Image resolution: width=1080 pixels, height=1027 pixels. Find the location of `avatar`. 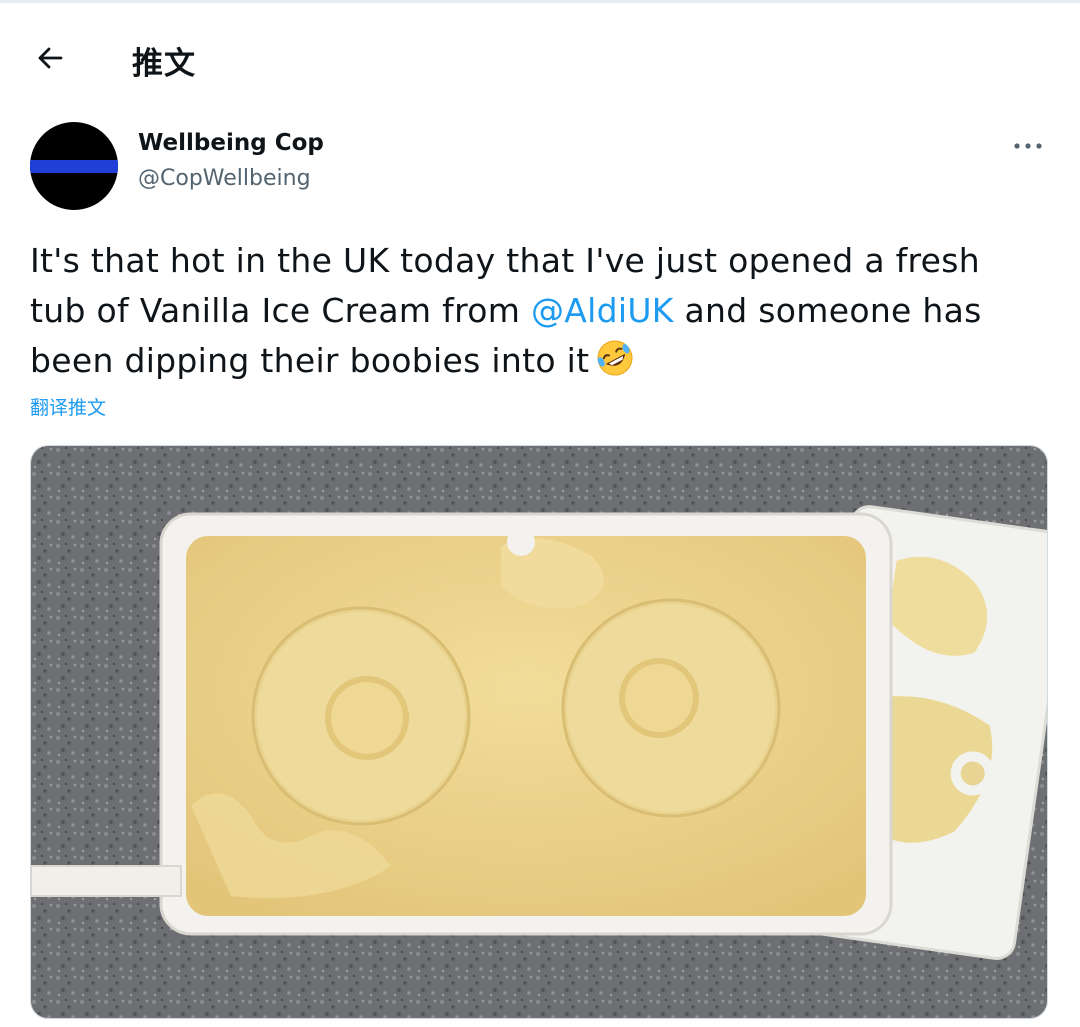

avatar is located at coordinates (74, 166).